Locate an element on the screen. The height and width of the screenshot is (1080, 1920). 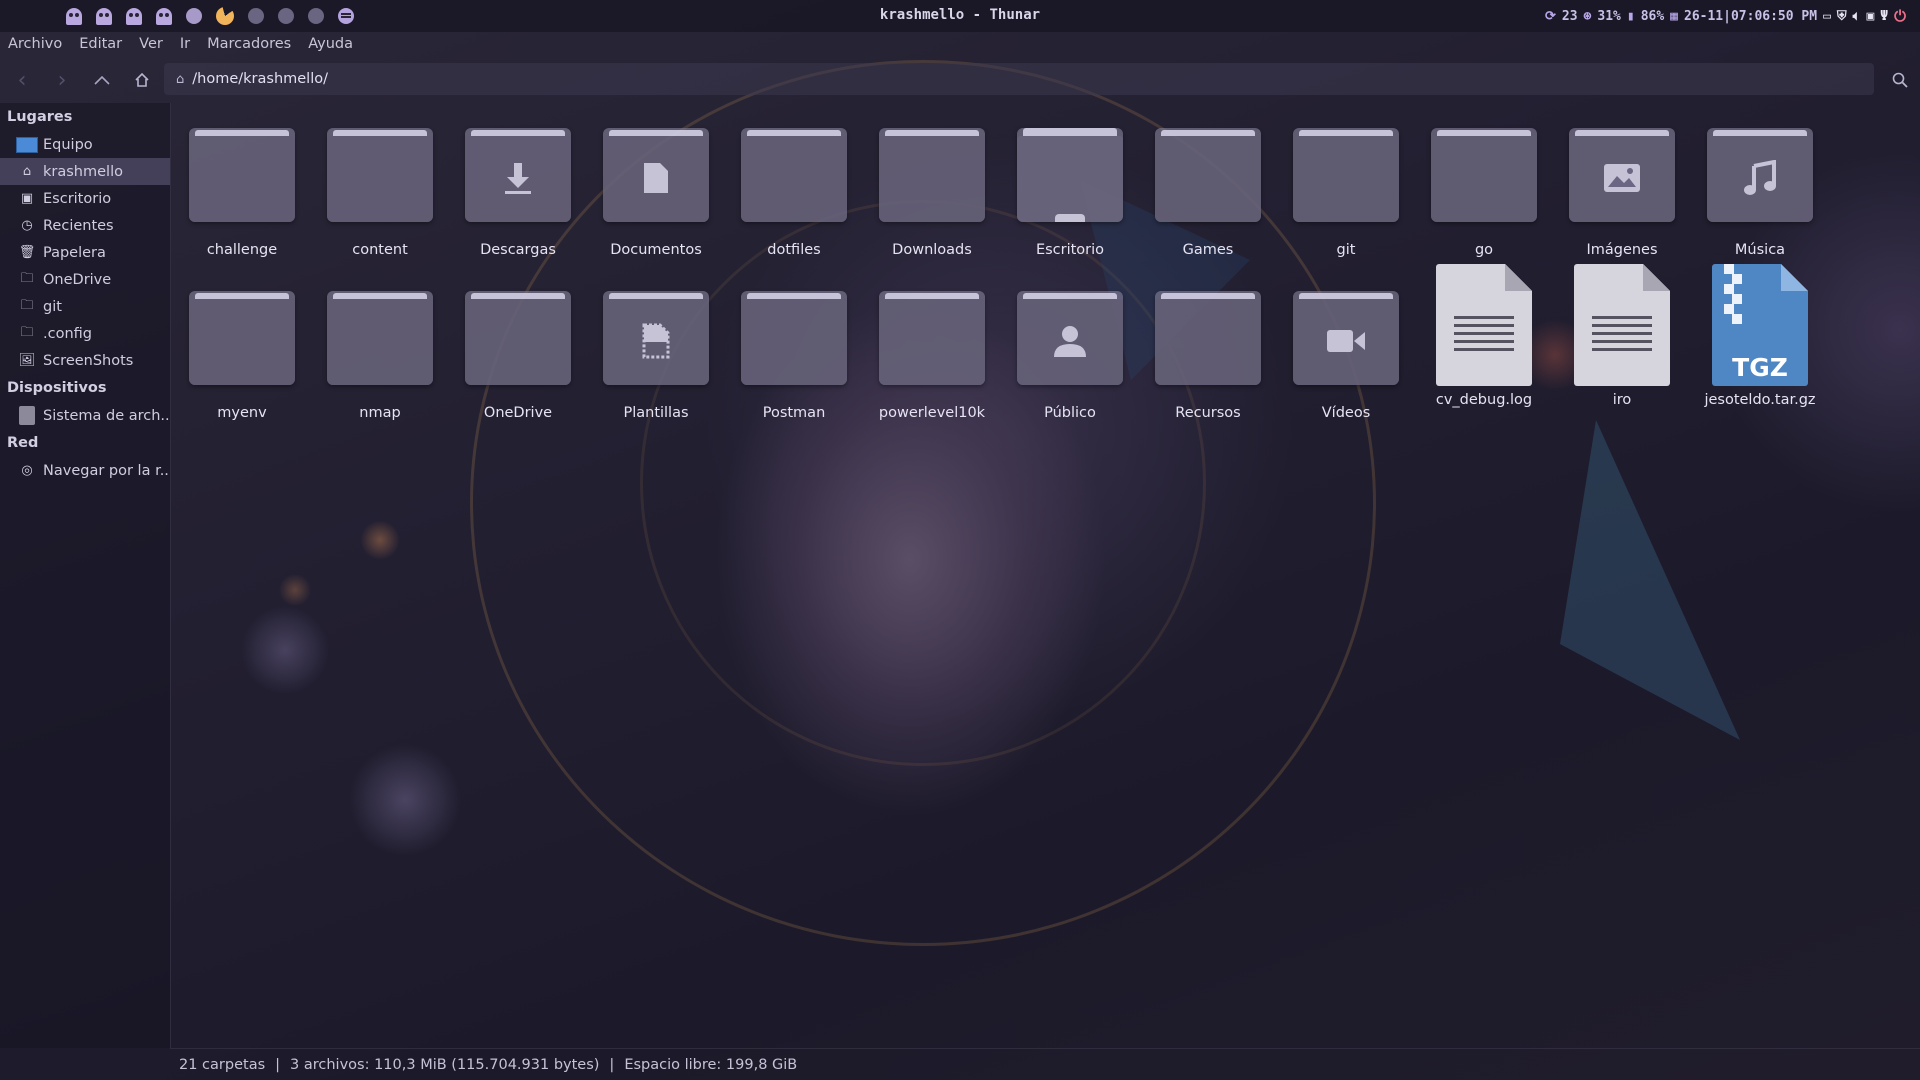
menu-ver: Ver is located at coordinates (151, 44).